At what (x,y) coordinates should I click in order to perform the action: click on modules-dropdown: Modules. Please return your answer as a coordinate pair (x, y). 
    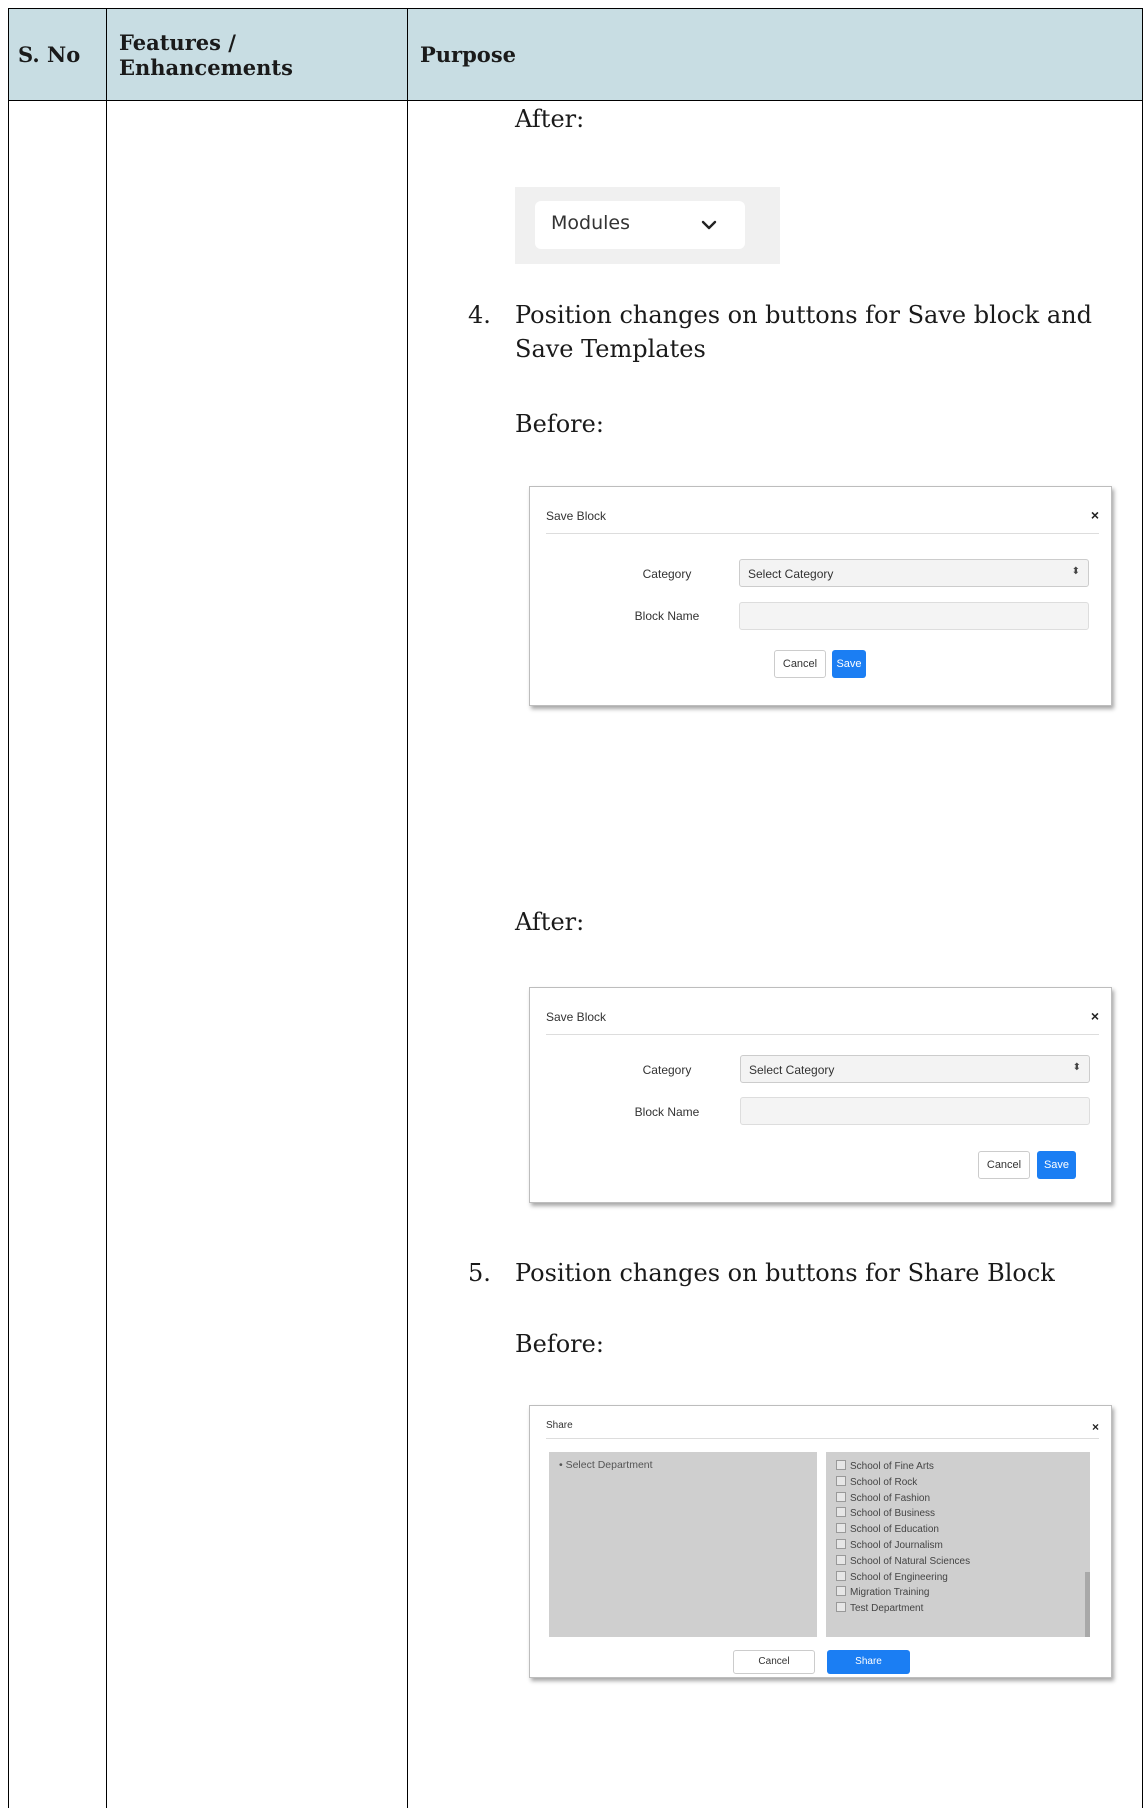
    Looking at the image, I should click on (640, 225).